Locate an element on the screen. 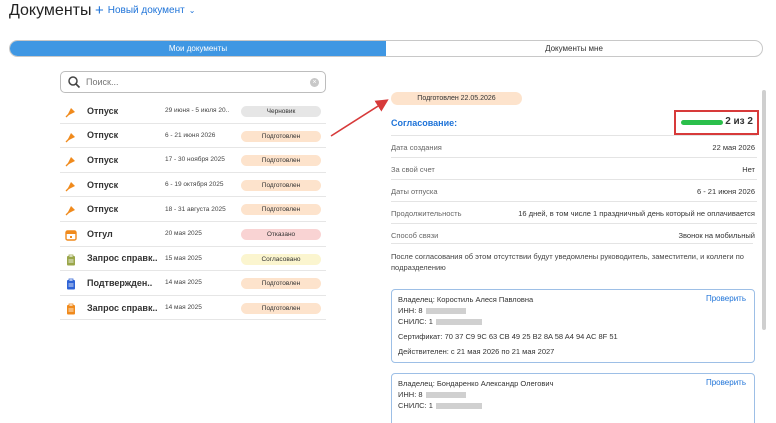 Image resolution: width=776 pixels, height=423 pixels. field-created: Дата создания 22 мая 2026 is located at coordinates (574, 146).